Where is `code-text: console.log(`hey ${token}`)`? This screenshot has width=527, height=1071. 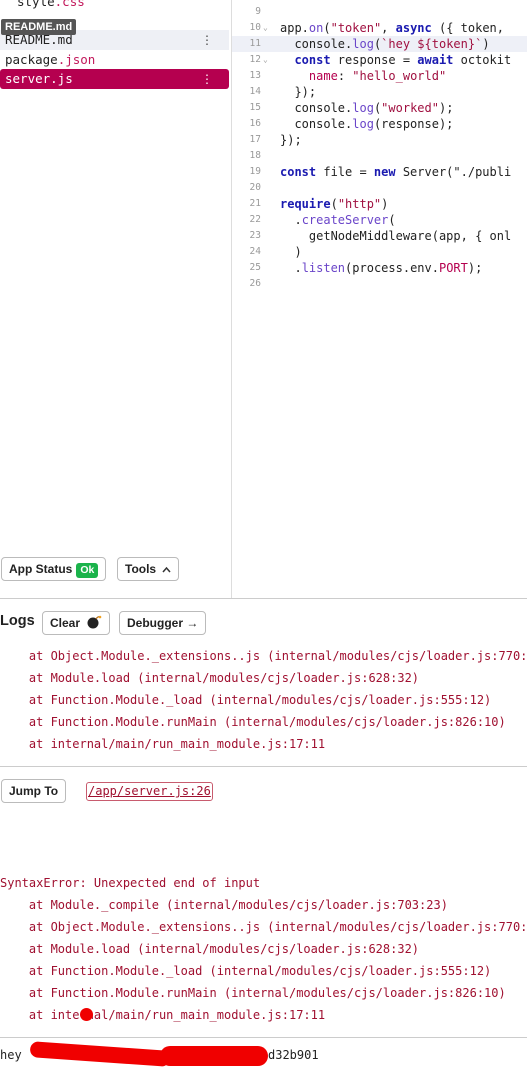 code-text: console.log(`hey ${token}`) is located at coordinates (385, 44).